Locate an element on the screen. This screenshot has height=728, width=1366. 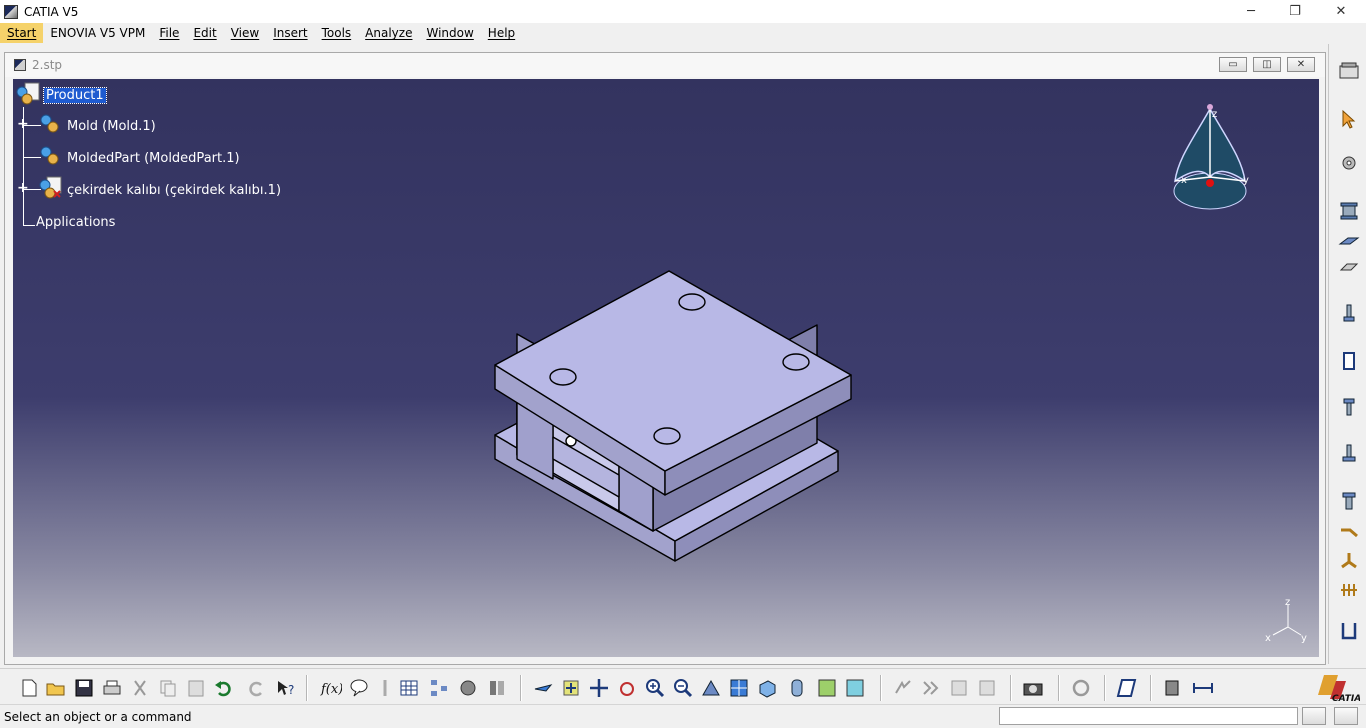
split-icon is located at coordinates (497, 688).